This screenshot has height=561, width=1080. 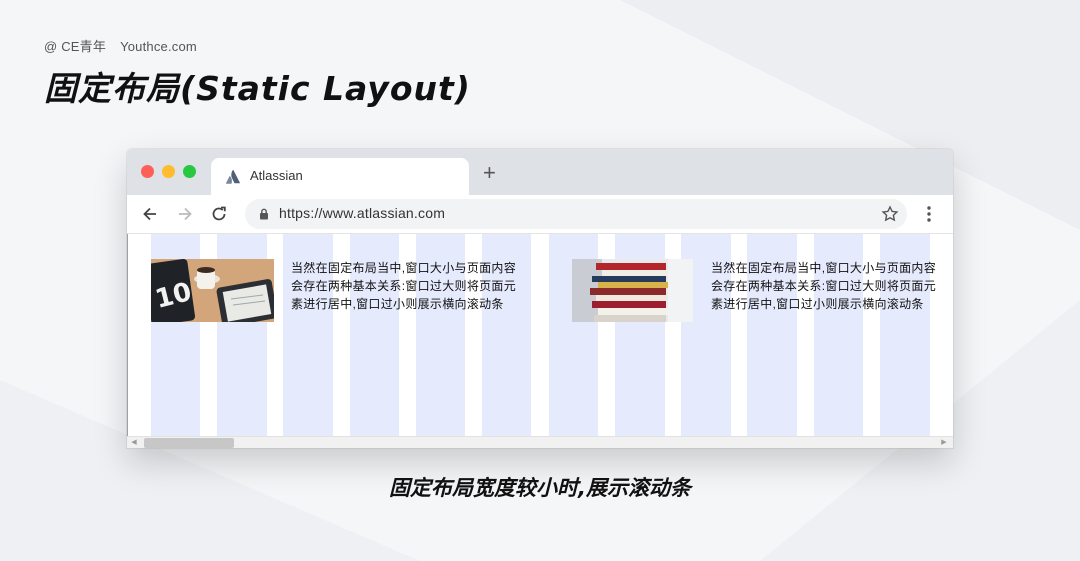 What do you see at coordinates (75, 46) in the screenshot?
I see `credit-author: @ CE青年` at bounding box center [75, 46].